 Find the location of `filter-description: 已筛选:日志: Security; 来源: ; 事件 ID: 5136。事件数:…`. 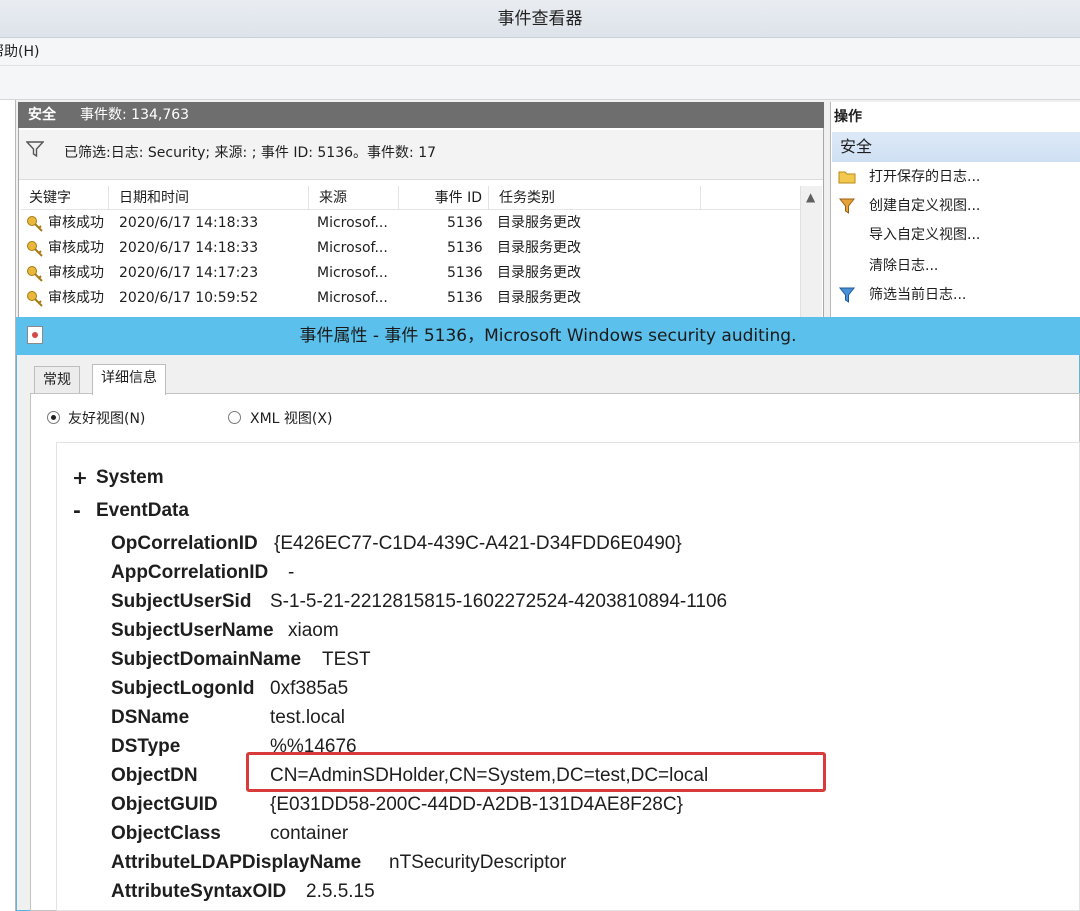

filter-description: 已筛选:日志: Security; 来源: ; 事件 ID: 5136。事件数:… is located at coordinates (250, 153).